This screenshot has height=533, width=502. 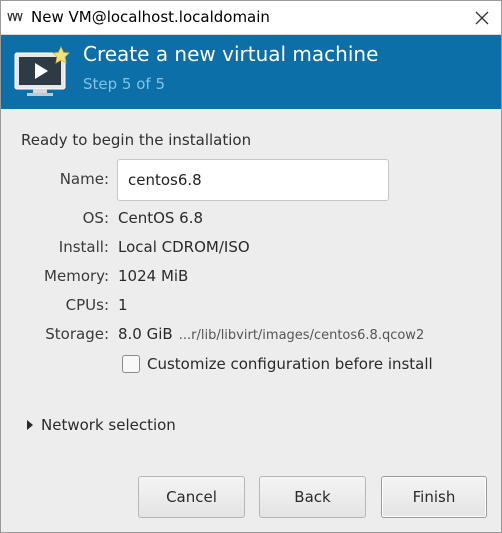 I want to click on cancel-button: Cancel, so click(x=191, y=497).